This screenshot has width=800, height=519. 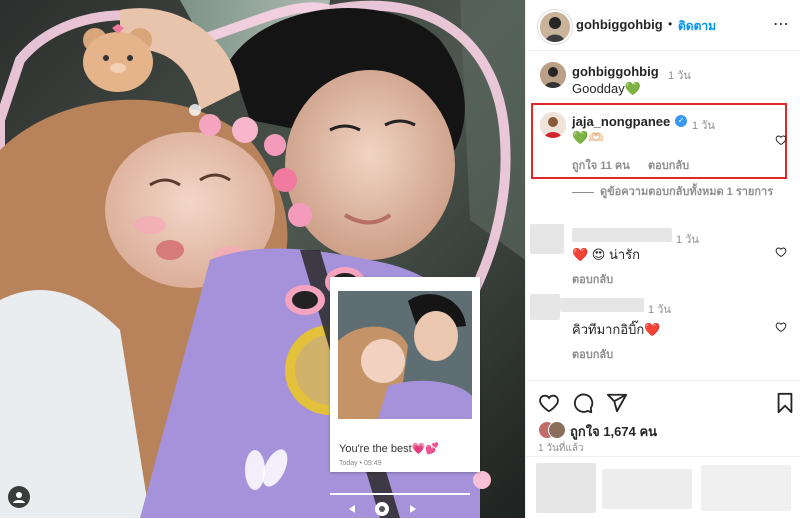 What do you see at coordinates (555, 27) in the screenshot?
I see `author-avatar` at bounding box center [555, 27].